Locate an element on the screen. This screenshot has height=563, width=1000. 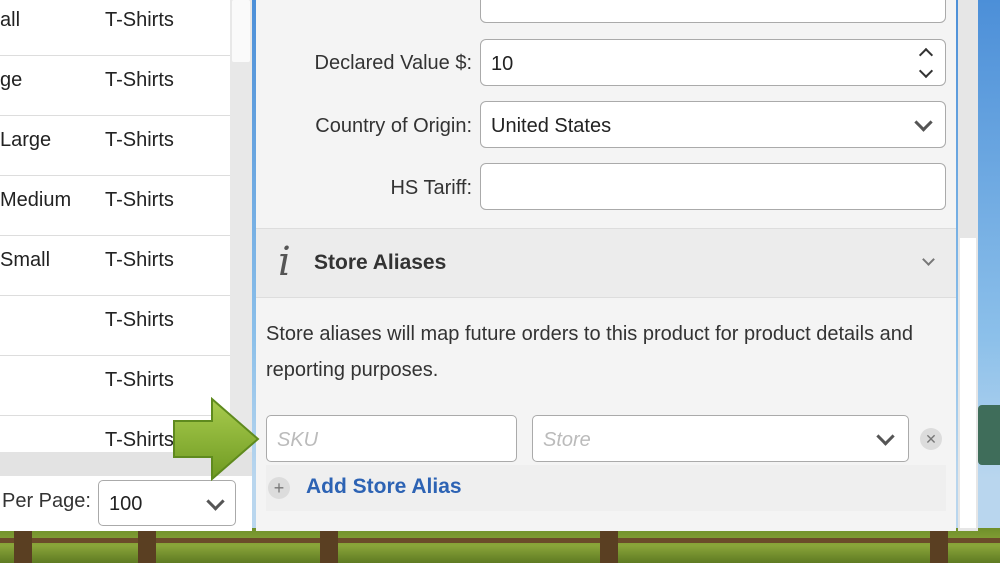
table-row: Medium T-Shirts is located at coordinates (115, 205).